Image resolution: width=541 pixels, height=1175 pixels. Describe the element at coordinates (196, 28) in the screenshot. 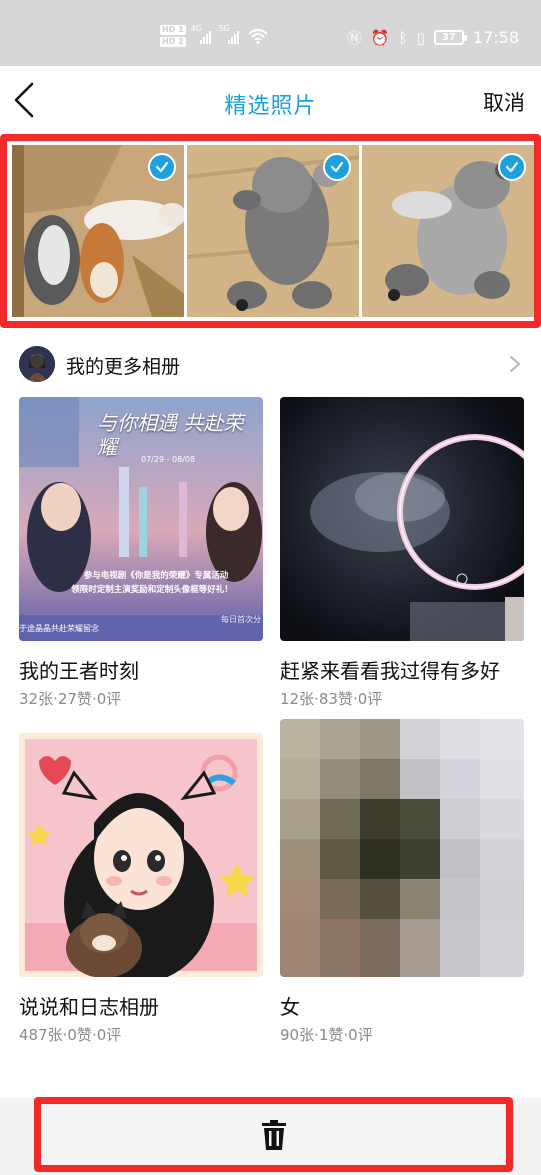

I see `network-type-1: 4G` at that location.